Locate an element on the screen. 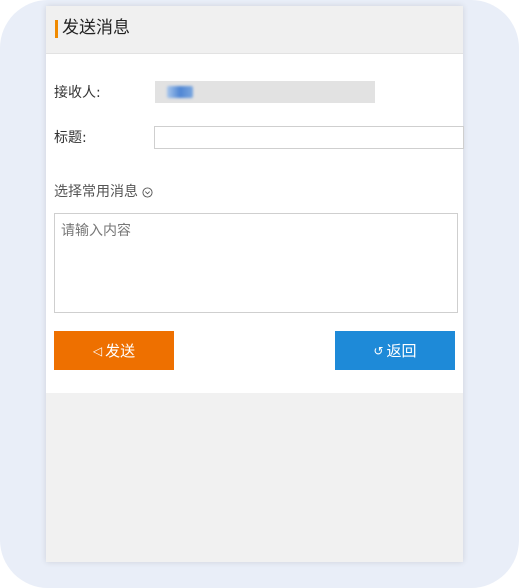 This screenshot has height=588, width=519. common-message-label: 选择常用消息 is located at coordinates (96, 192).